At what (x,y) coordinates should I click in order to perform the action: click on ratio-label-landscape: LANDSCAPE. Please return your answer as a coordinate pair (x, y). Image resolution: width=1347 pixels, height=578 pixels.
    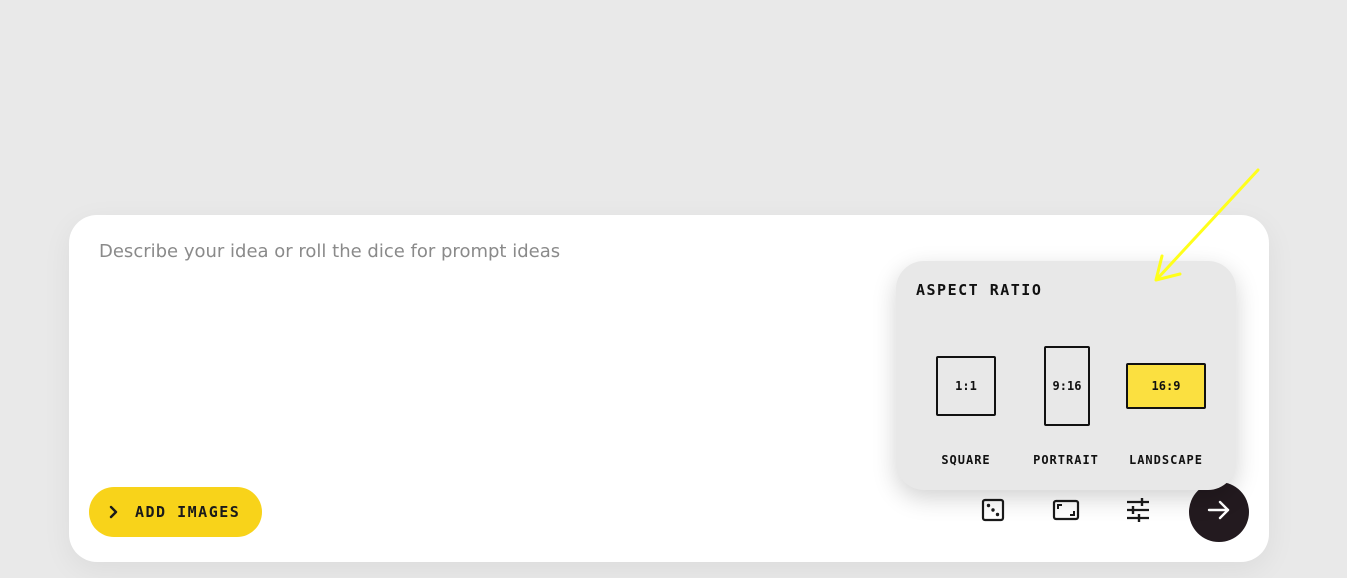
    Looking at the image, I should click on (1166, 460).